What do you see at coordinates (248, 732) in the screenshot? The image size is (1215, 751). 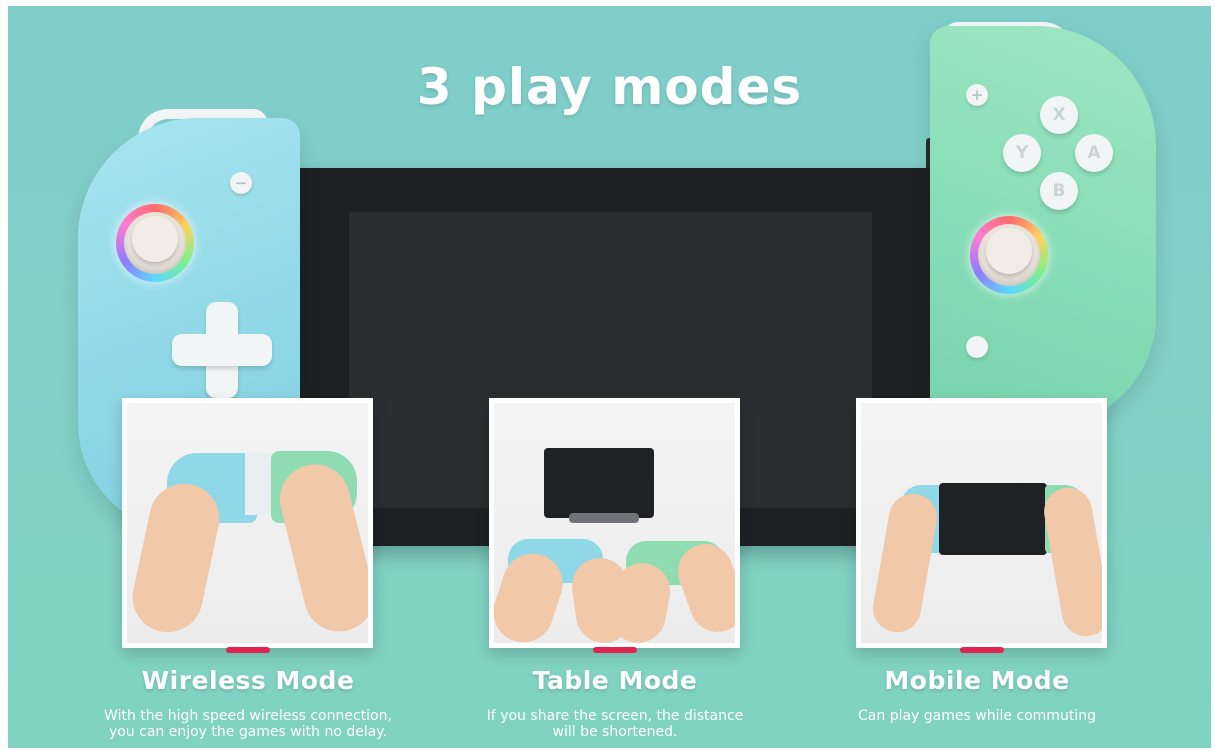 I see `wireless-desc-line-2: you can enjoy the games with no delay.` at bounding box center [248, 732].